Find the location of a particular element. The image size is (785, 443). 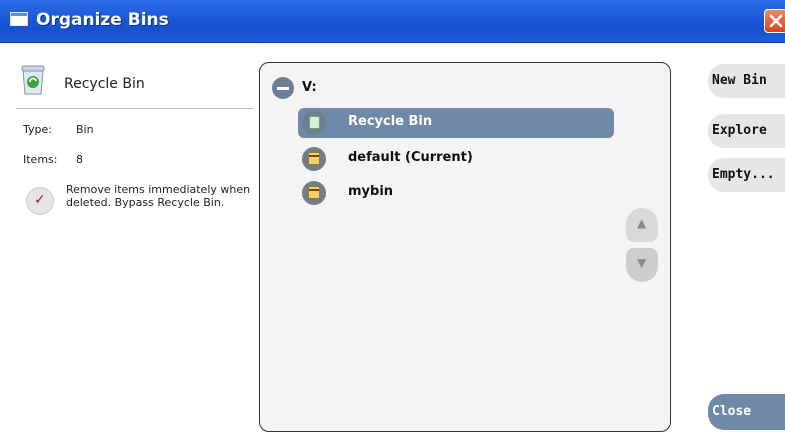

tree-item-recycle-bin: Recycle Bin is located at coordinates (456, 123).